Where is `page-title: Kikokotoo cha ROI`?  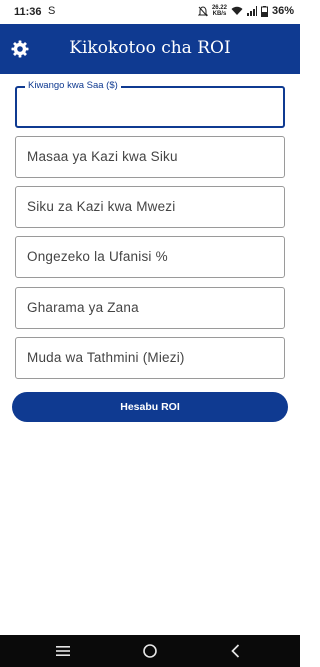
page-title: Kikokotoo cha ROI is located at coordinates (150, 48).